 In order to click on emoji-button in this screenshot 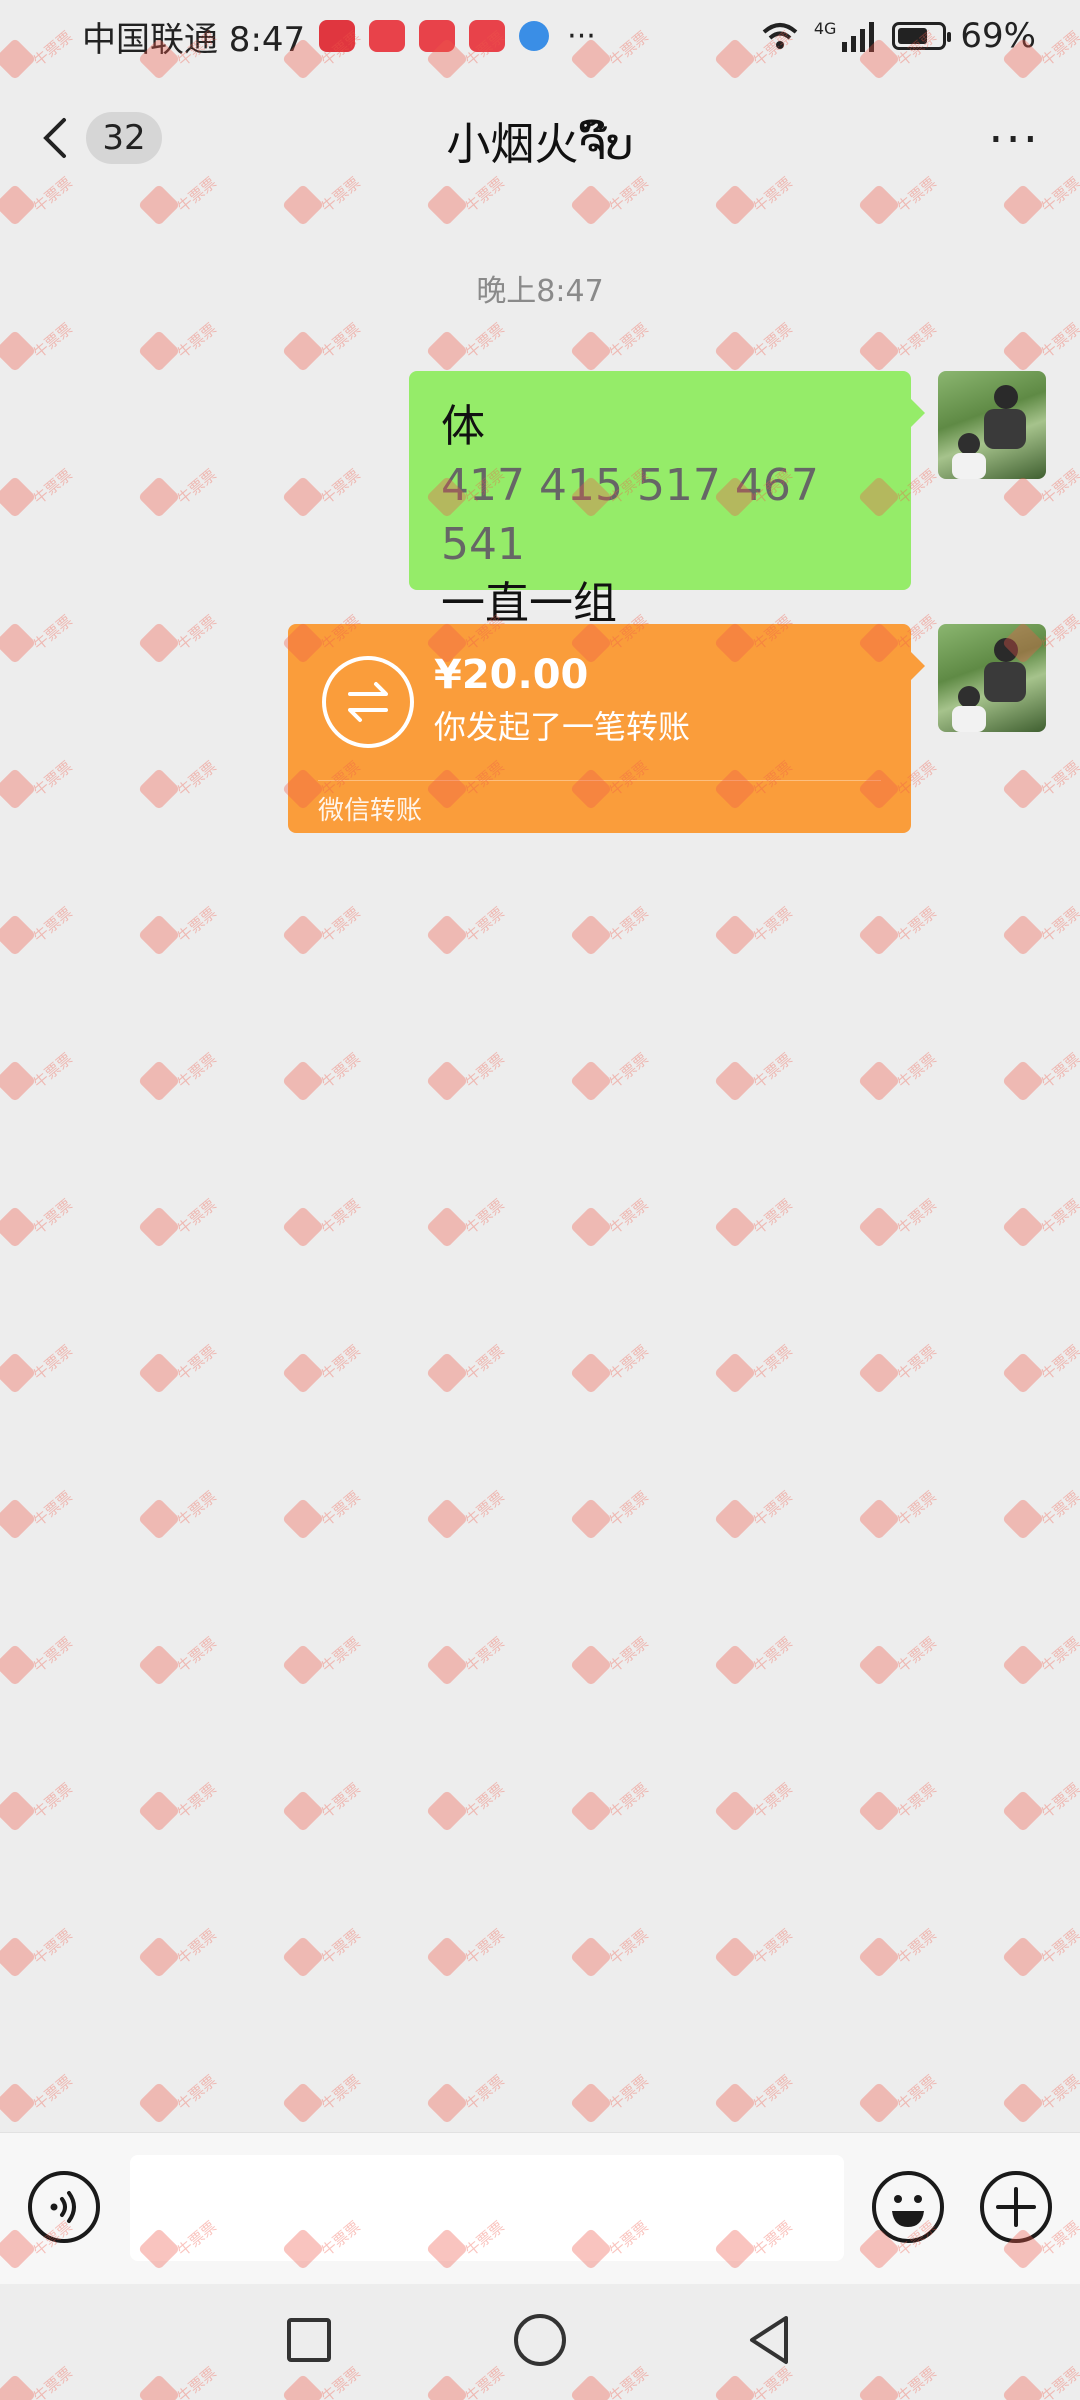, I will do `click(908, 2207)`.